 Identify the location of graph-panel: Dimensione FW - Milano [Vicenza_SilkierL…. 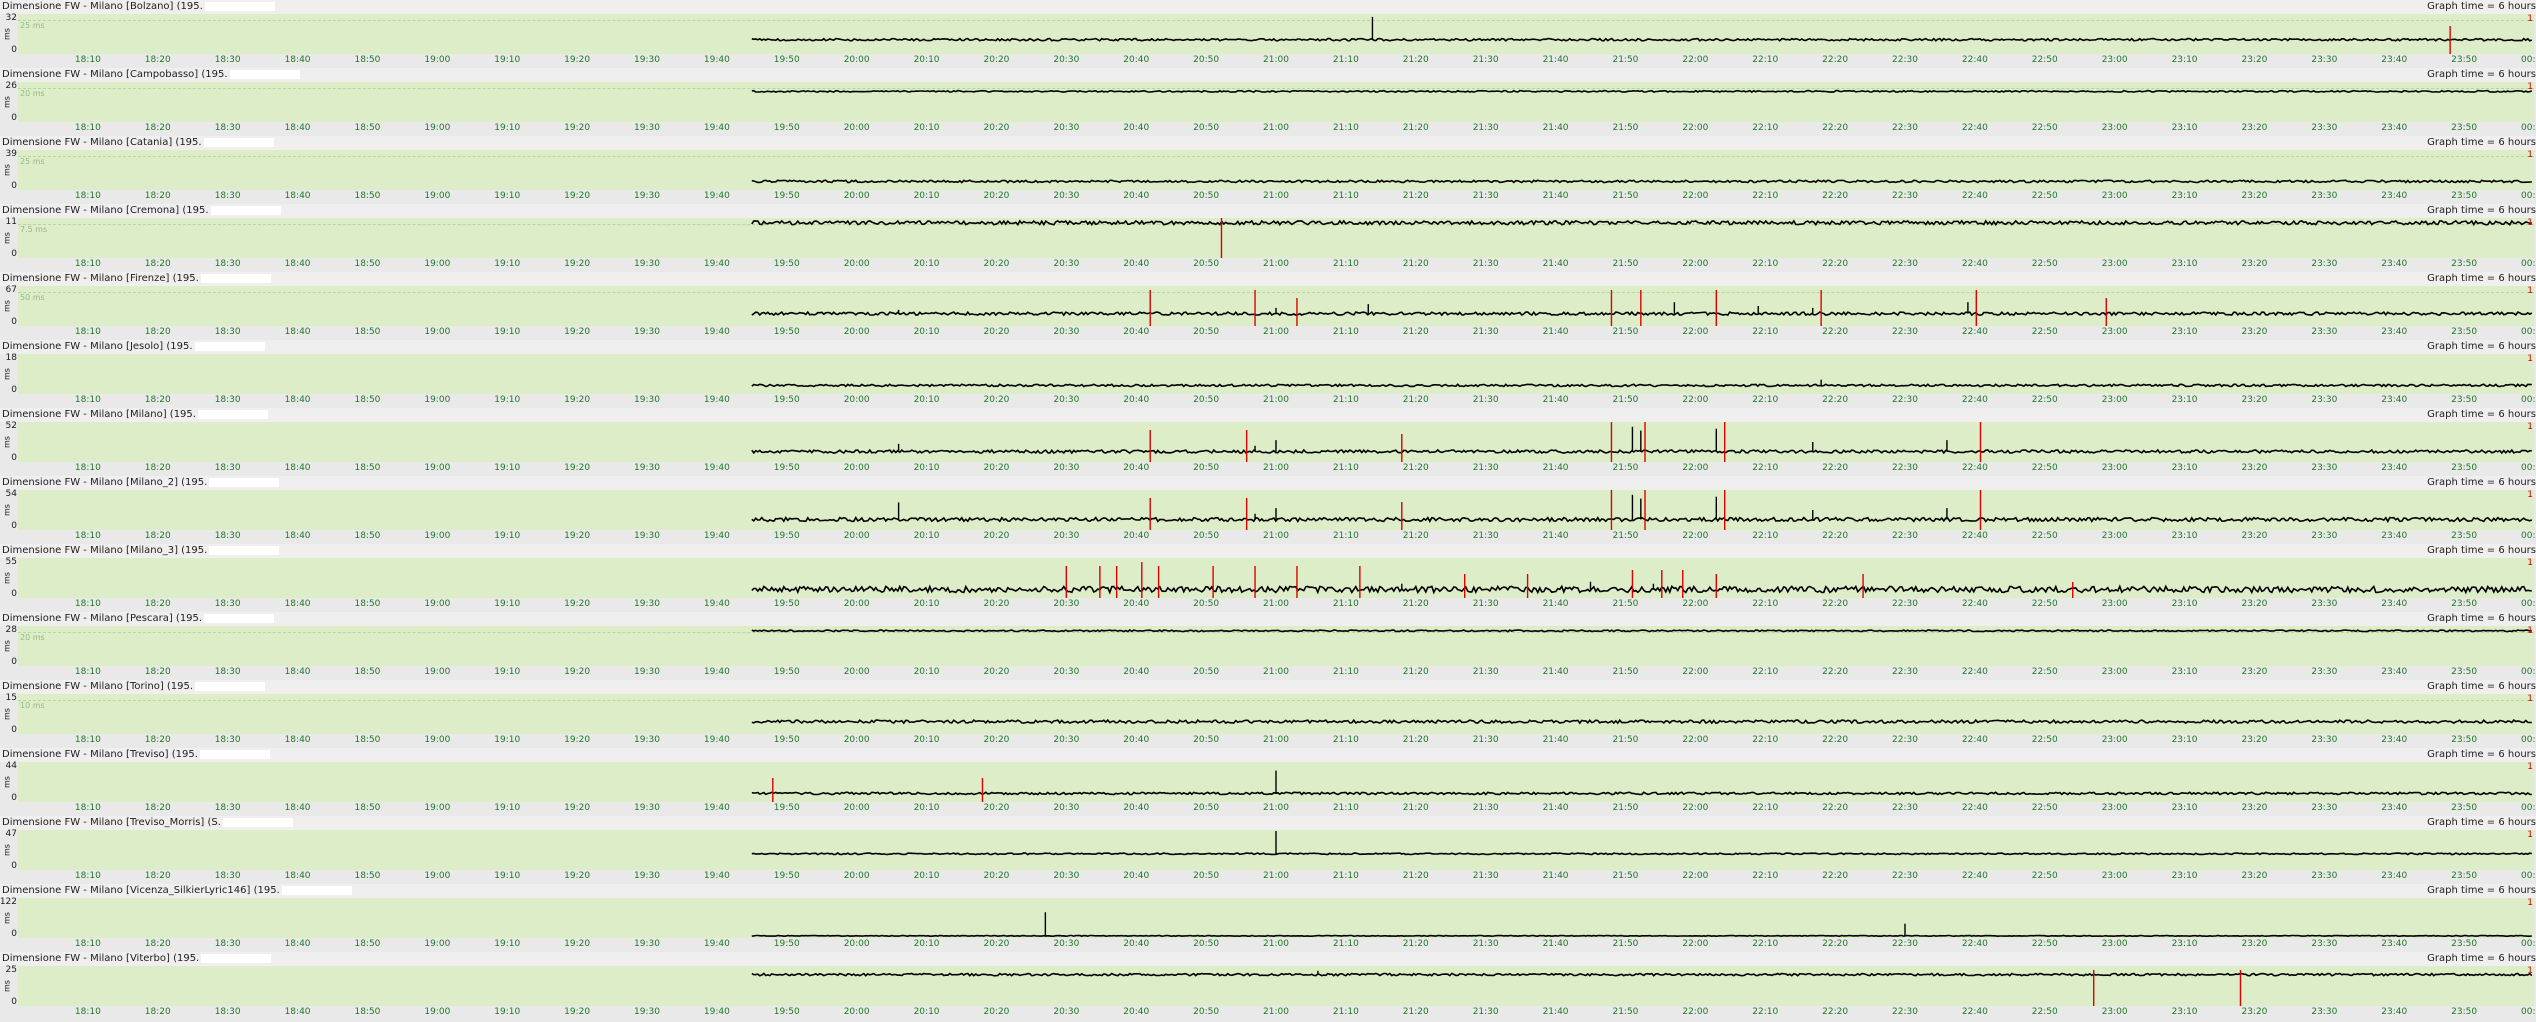
(1268, 918).